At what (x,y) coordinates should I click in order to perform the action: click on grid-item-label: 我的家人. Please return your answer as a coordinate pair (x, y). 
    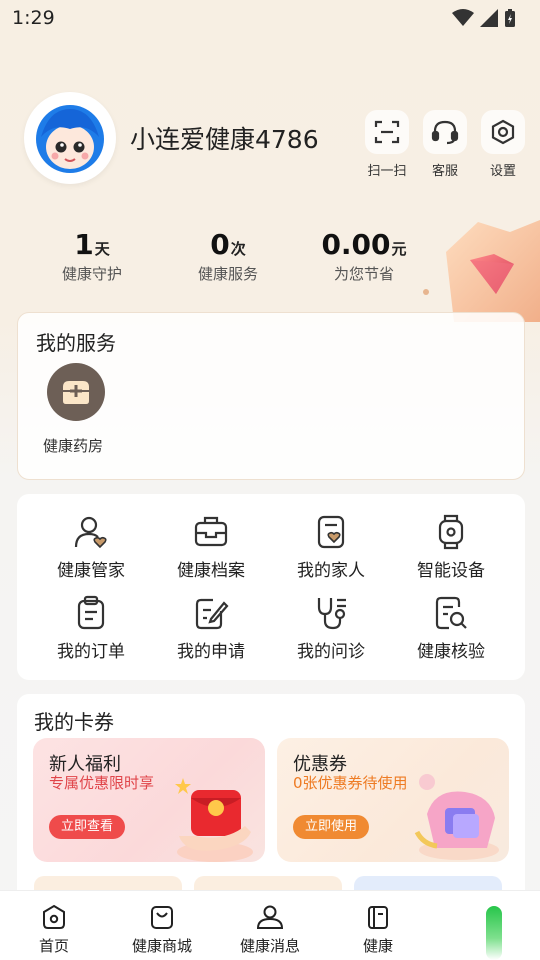
    Looking at the image, I should click on (331, 571).